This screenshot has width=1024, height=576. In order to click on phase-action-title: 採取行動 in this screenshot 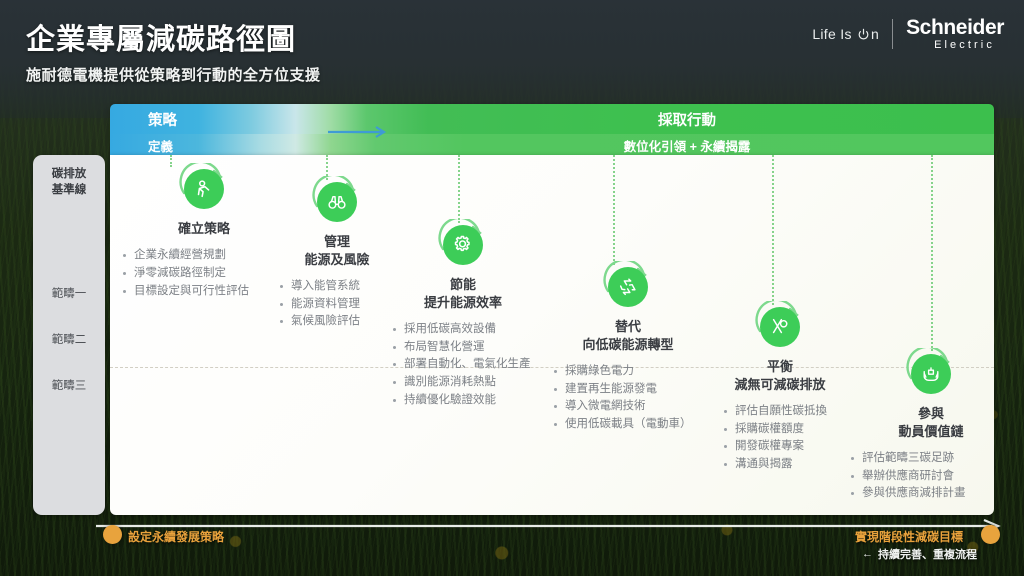, I will do `click(687, 121)`.